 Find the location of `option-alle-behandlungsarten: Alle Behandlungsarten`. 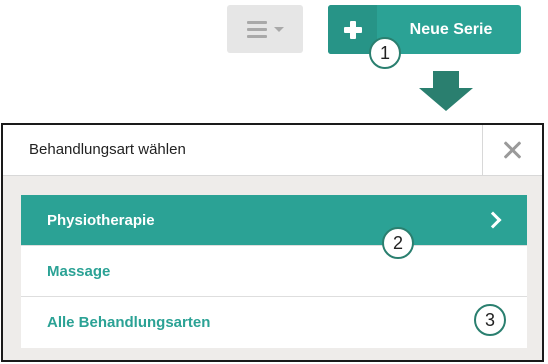

option-alle-behandlungsarten: Alle Behandlungsarten is located at coordinates (274, 322).